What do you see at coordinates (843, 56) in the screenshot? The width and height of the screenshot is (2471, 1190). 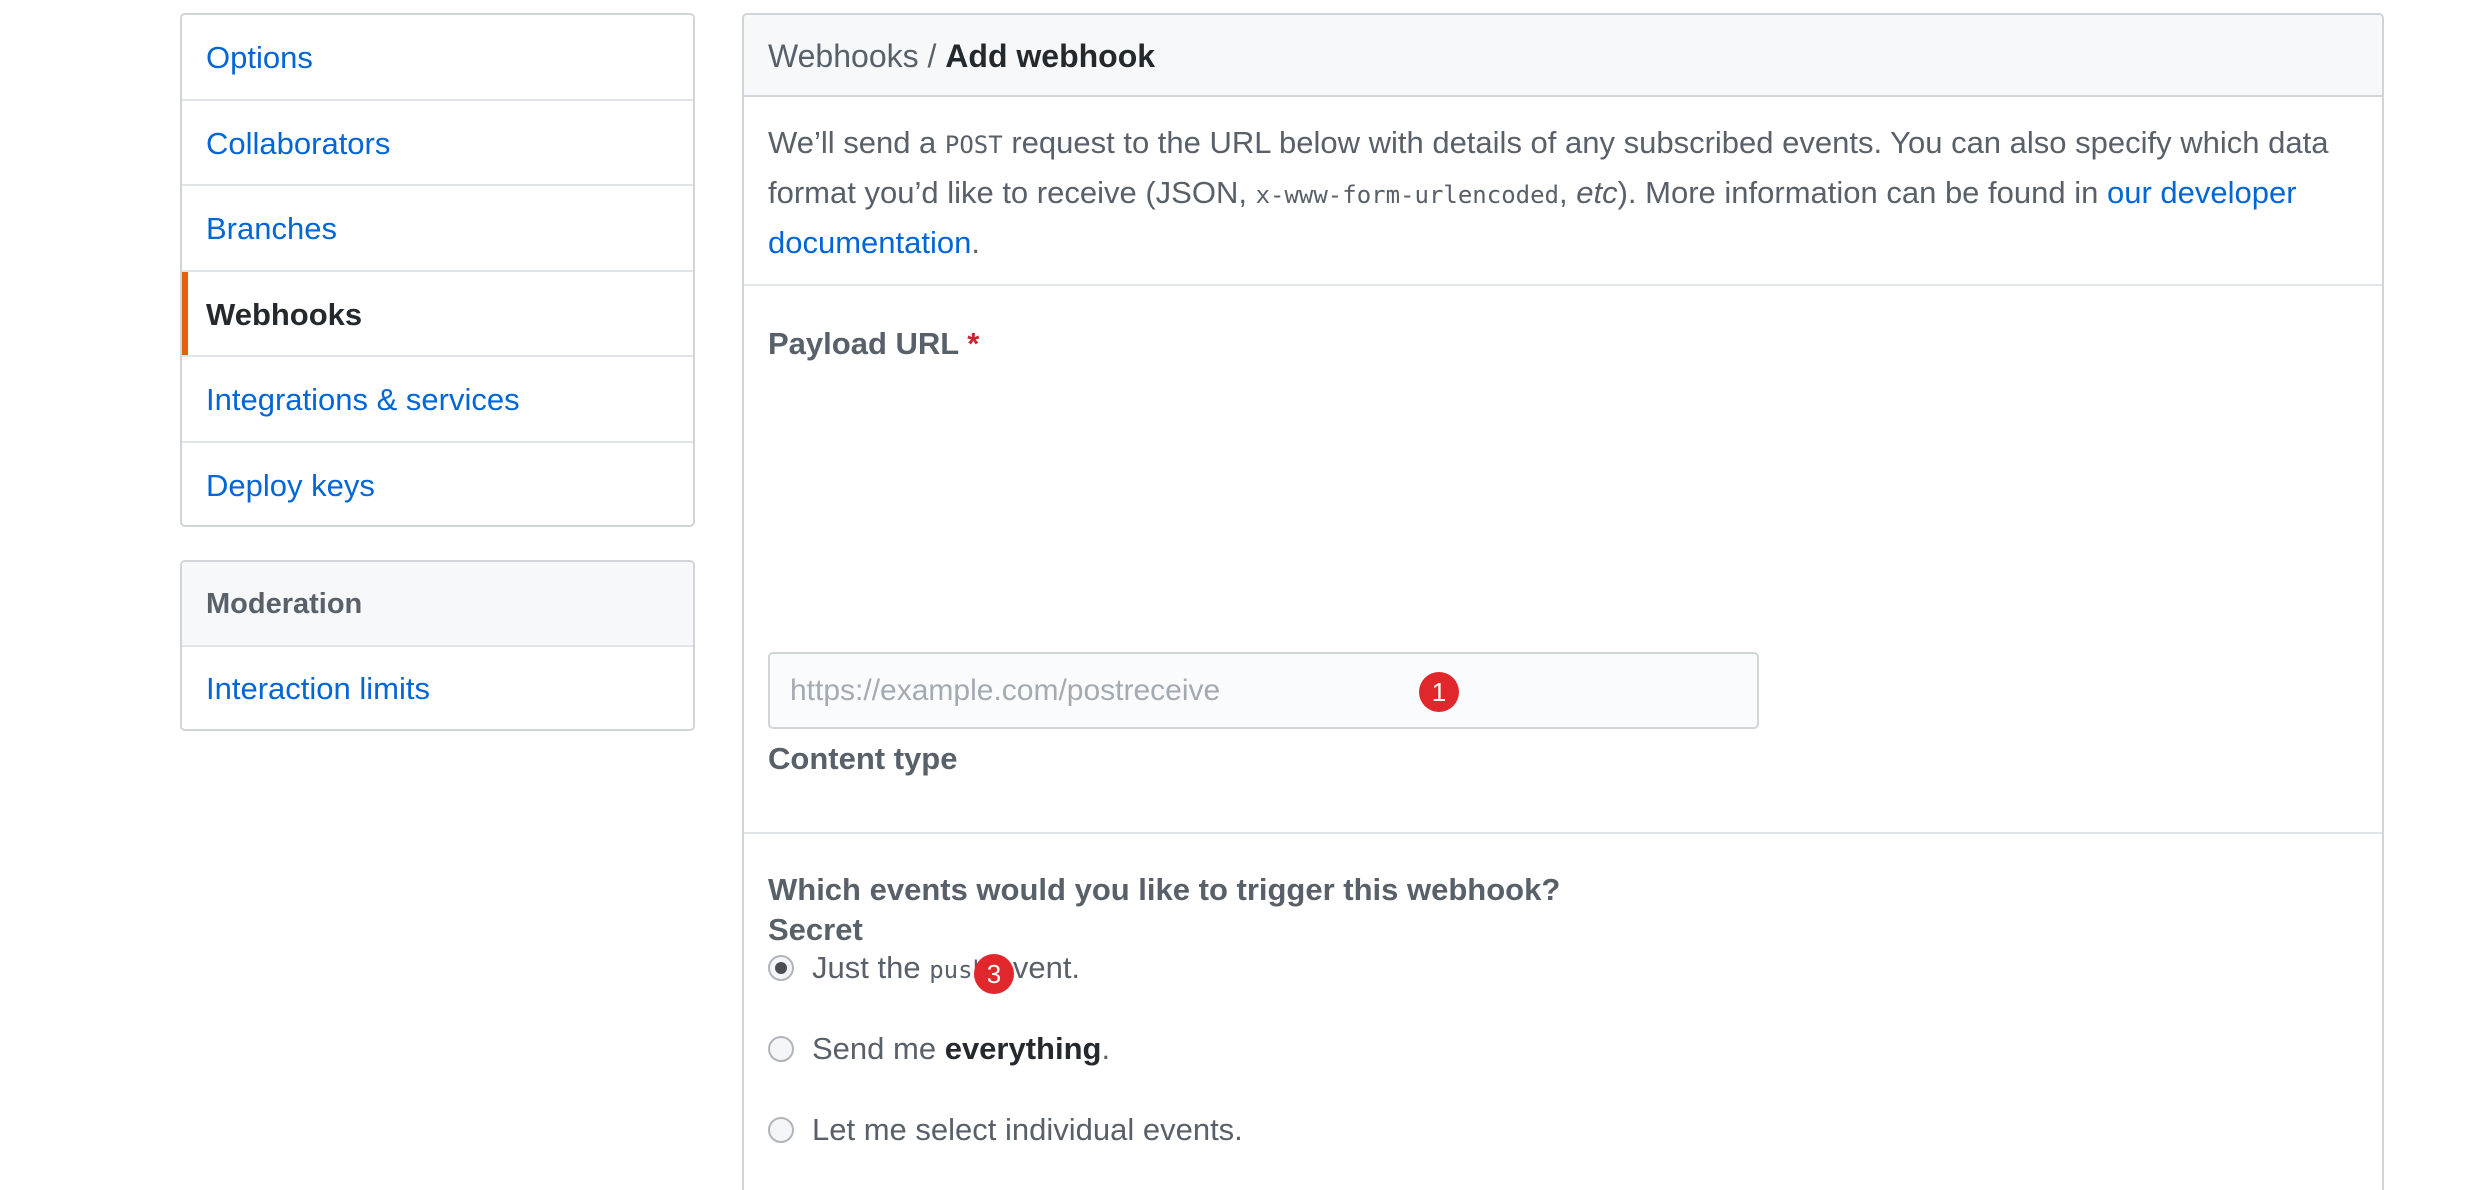 I see `breadcrumb-webhooks-link: Webhooks` at bounding box center [843, 56].